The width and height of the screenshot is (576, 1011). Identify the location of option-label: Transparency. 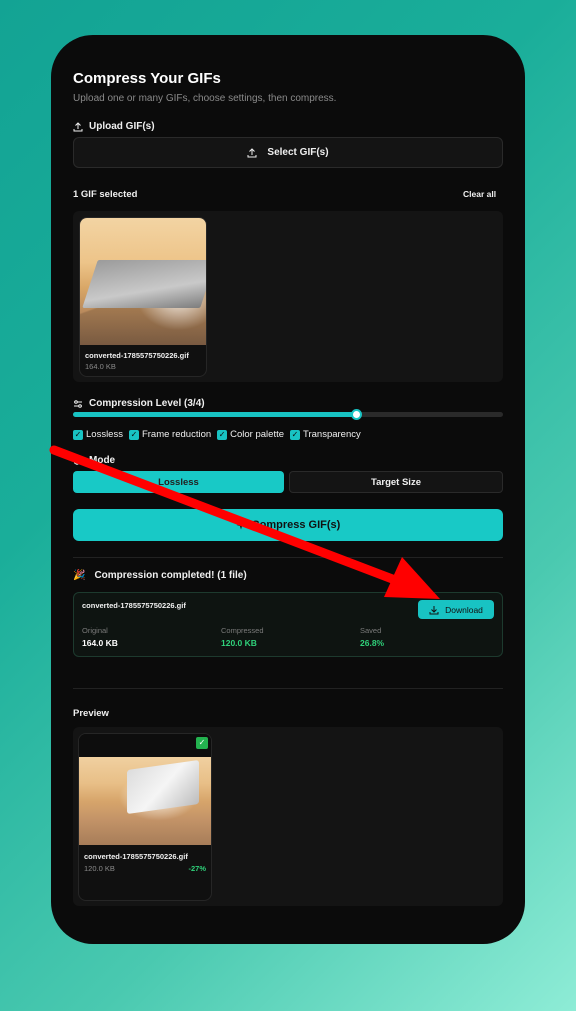
(332, 434).